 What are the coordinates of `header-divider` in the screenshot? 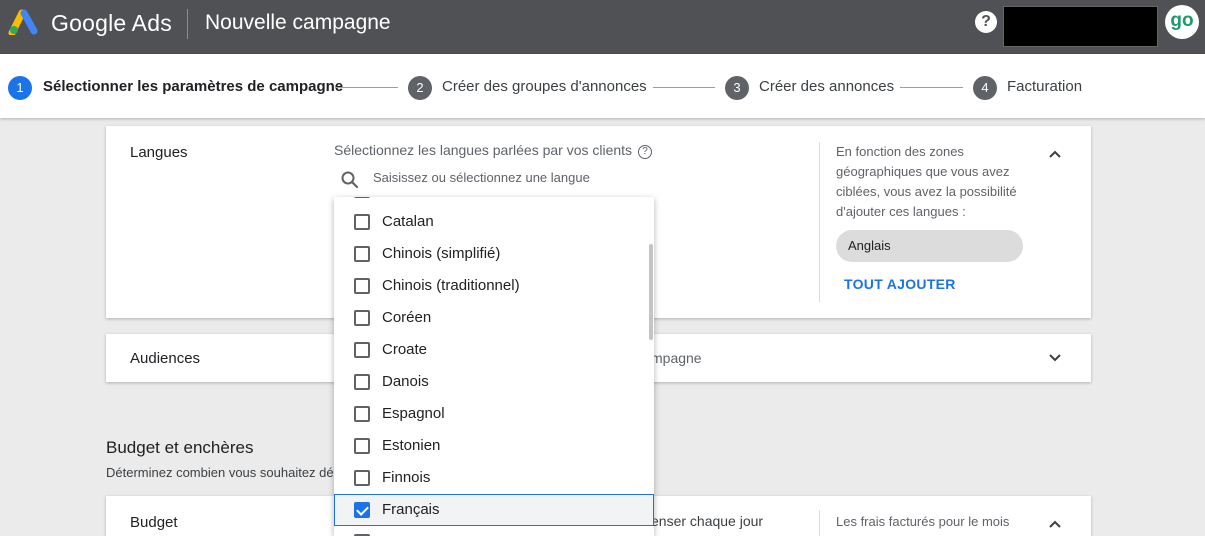 It's located at (187, 24).